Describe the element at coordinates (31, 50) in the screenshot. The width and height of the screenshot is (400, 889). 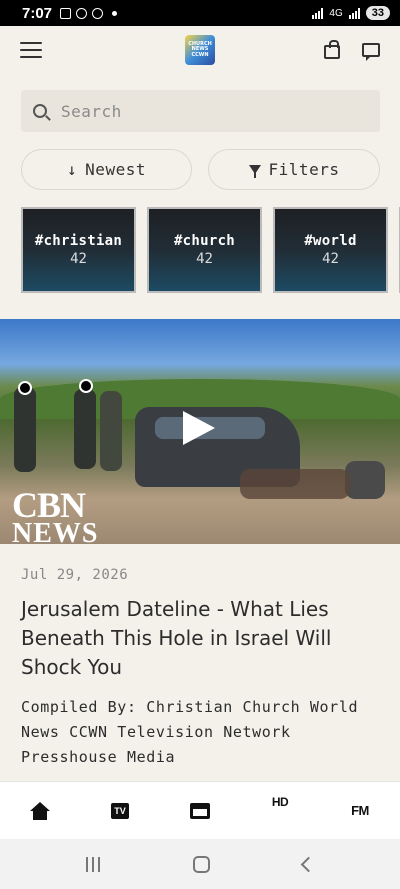
I see `menu-icon` at that location.